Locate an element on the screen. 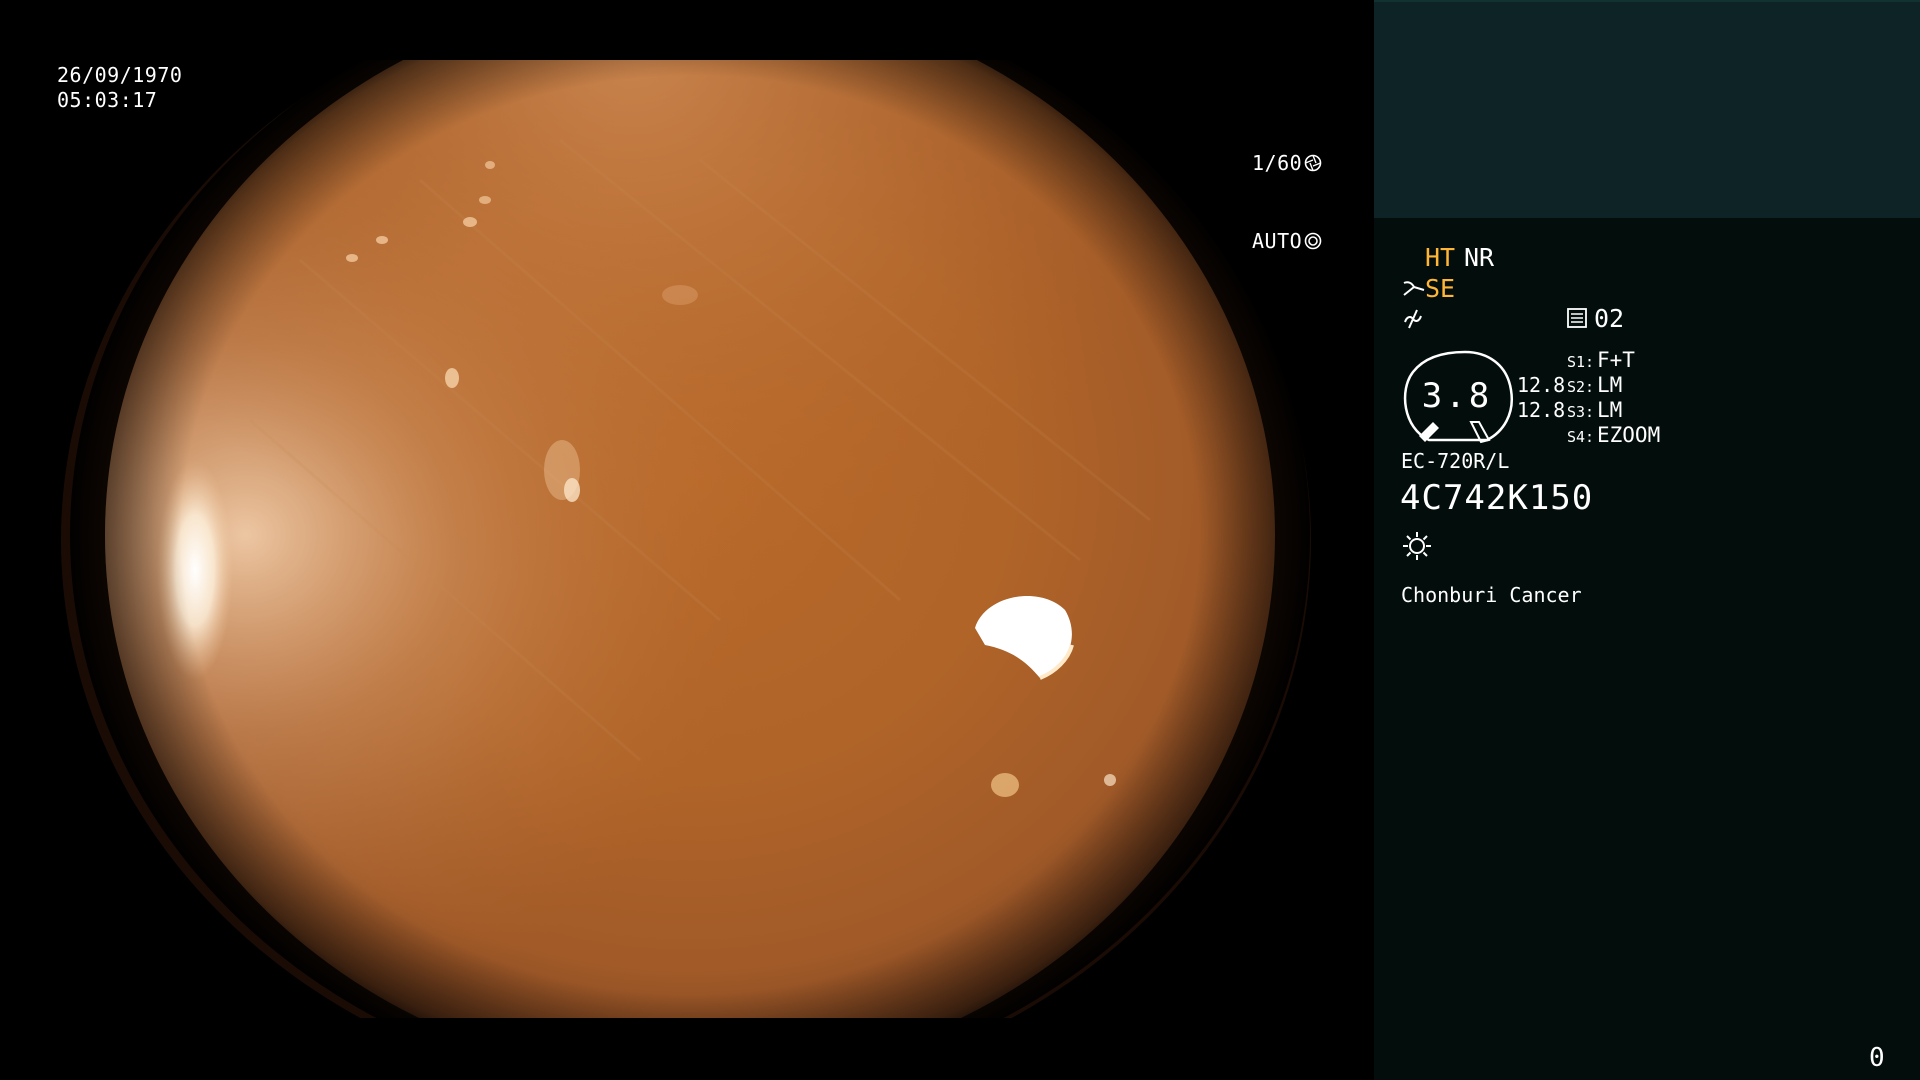 The image size is (1920, 1080). shutter-speed-text: 1/60 is located at coordinates (1277, 162).